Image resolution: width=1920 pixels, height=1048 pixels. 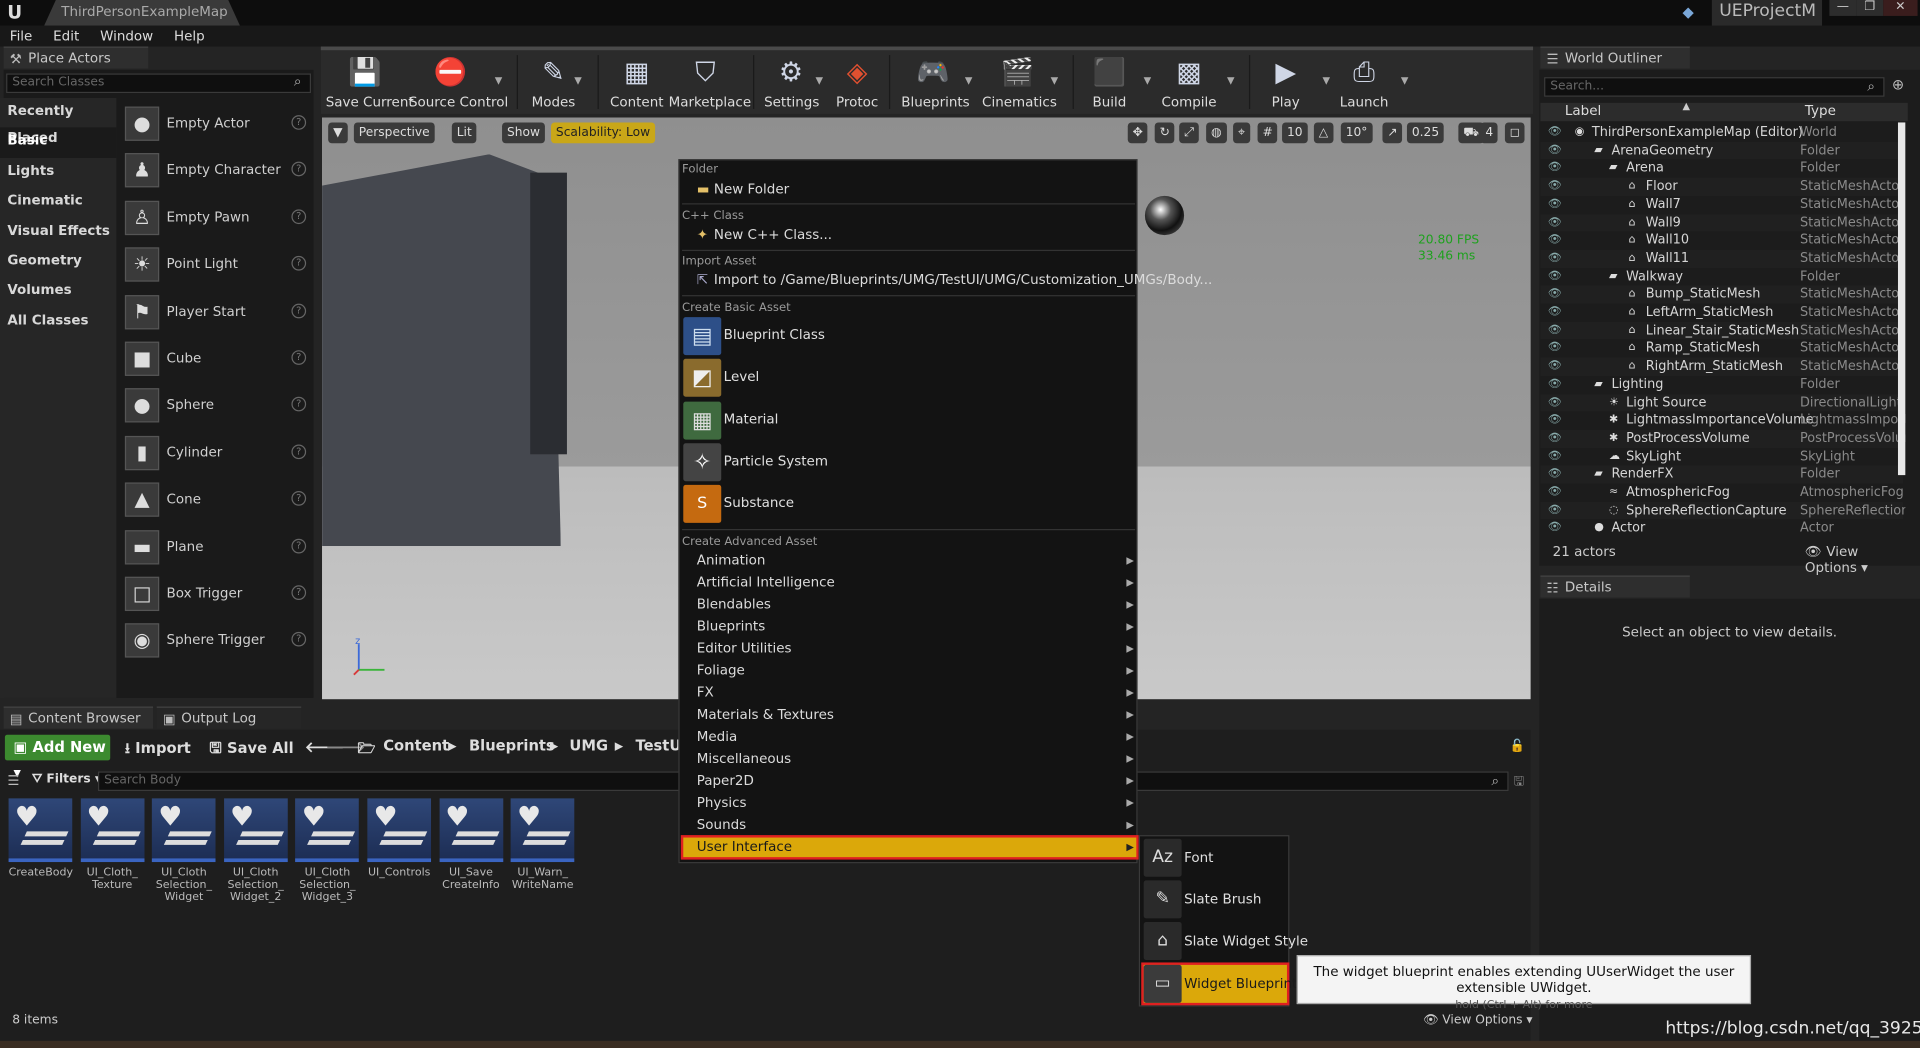 What do you see at coordinates (1356, 133) in the screenshot?
I see `rotation-snap-value: 10°` at bounding box center [1356, 133].